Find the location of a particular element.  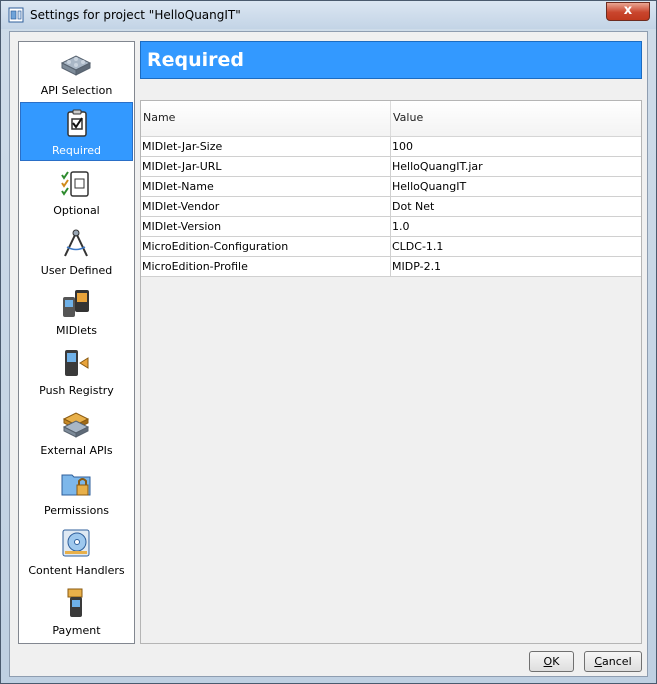

value-cell: Dot Net is located at coordinates (516, 206).